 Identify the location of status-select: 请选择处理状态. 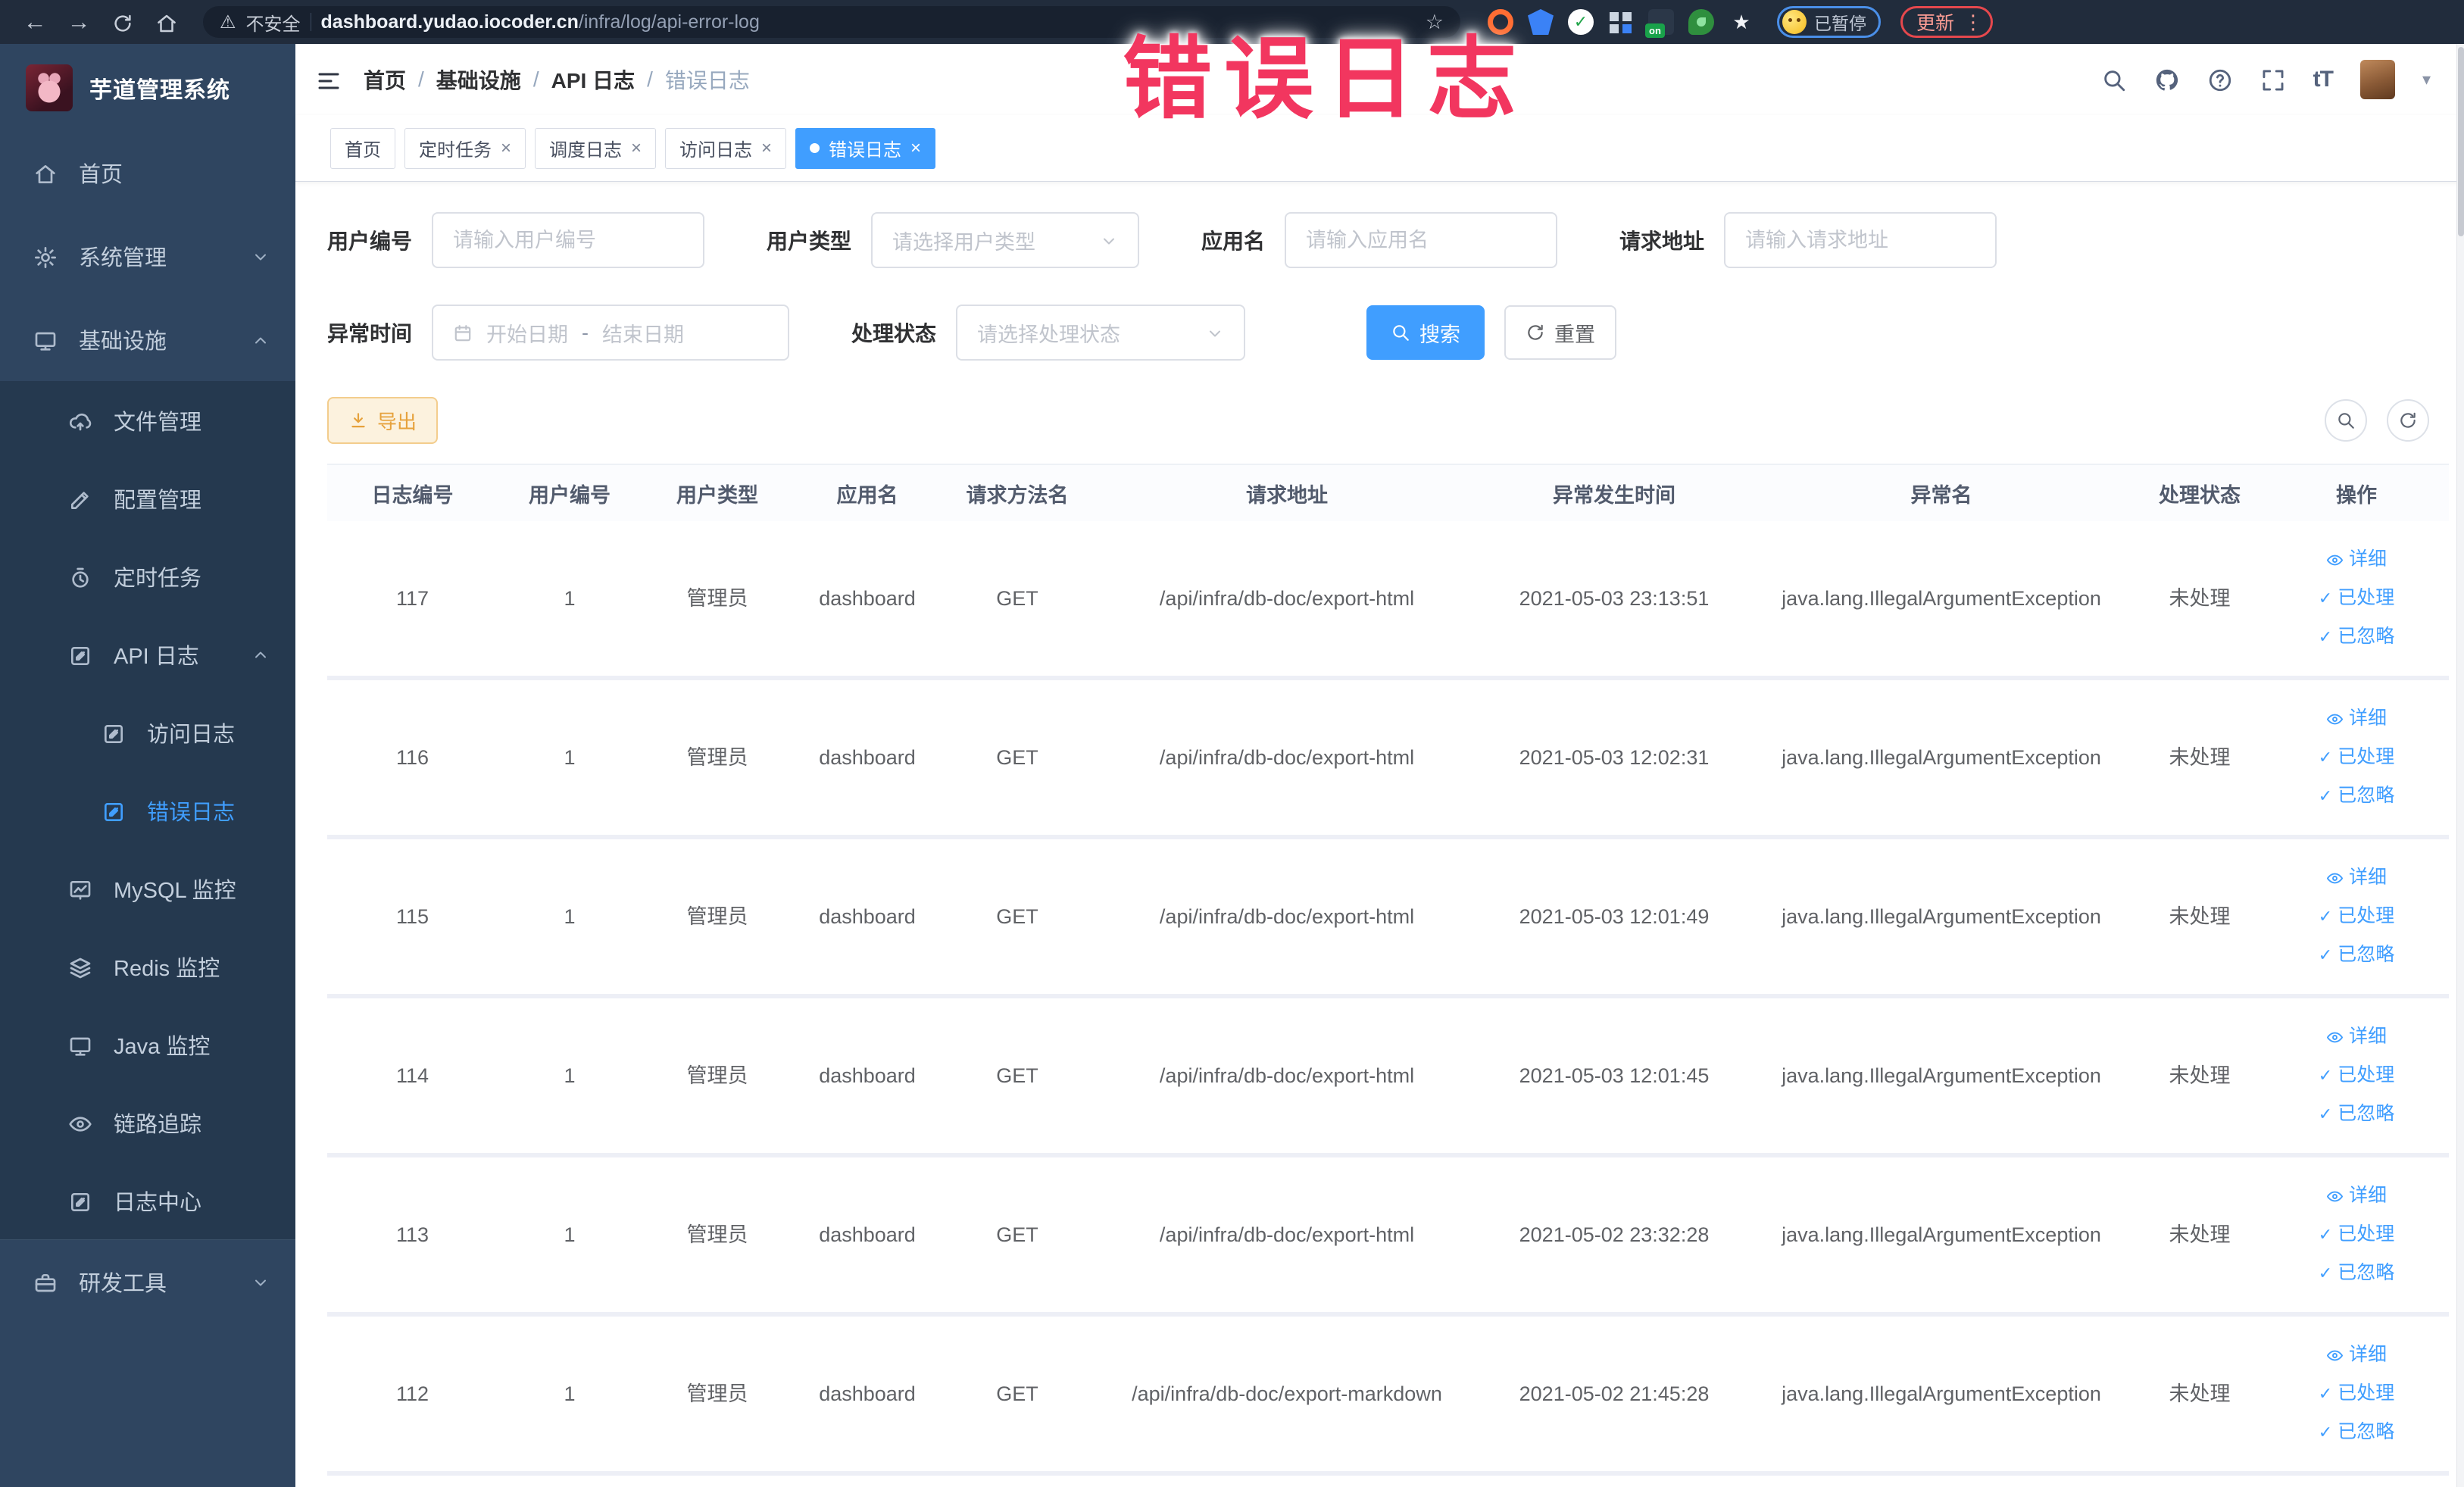
(1101, 333).